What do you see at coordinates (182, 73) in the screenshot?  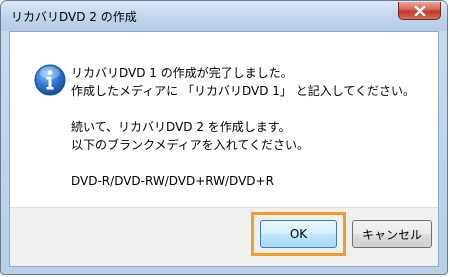 I see `message-line-1: リカバリDVD 1 の作成が完了しました。` at bounding box center [182, 73].